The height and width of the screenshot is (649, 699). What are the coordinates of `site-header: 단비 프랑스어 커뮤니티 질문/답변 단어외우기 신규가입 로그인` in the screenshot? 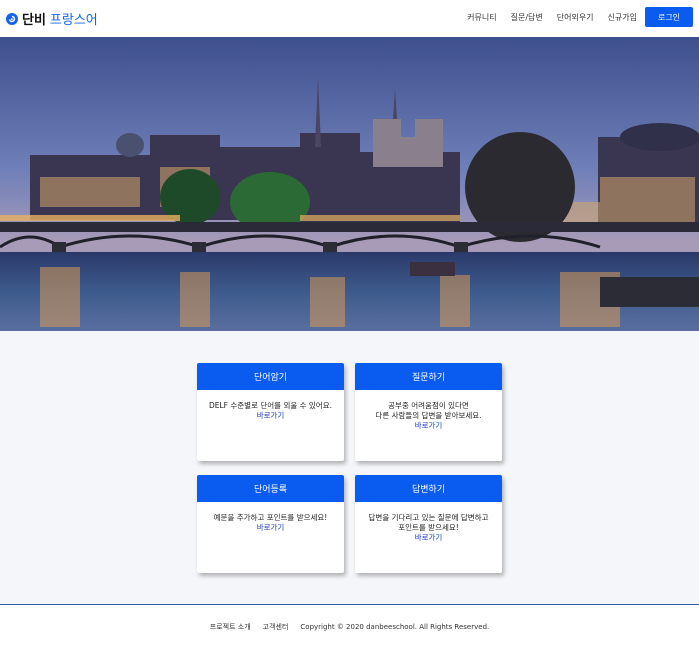 It's located at (349, 18).